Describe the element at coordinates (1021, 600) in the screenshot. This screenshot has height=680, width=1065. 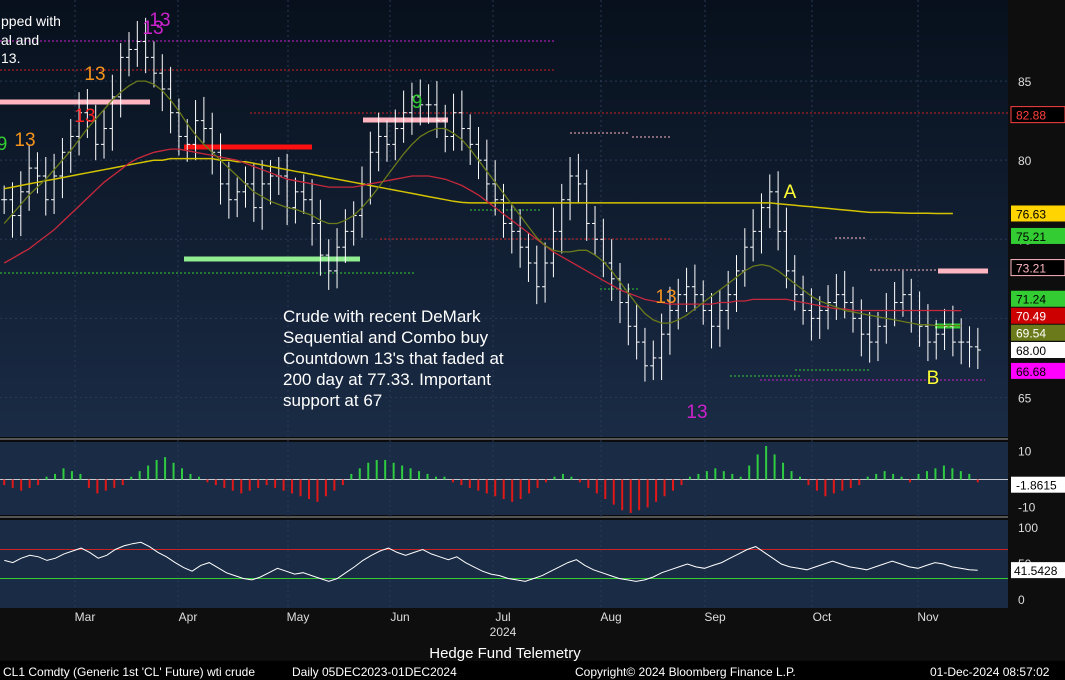
I see `rsi-tick-label: 0` at that location.